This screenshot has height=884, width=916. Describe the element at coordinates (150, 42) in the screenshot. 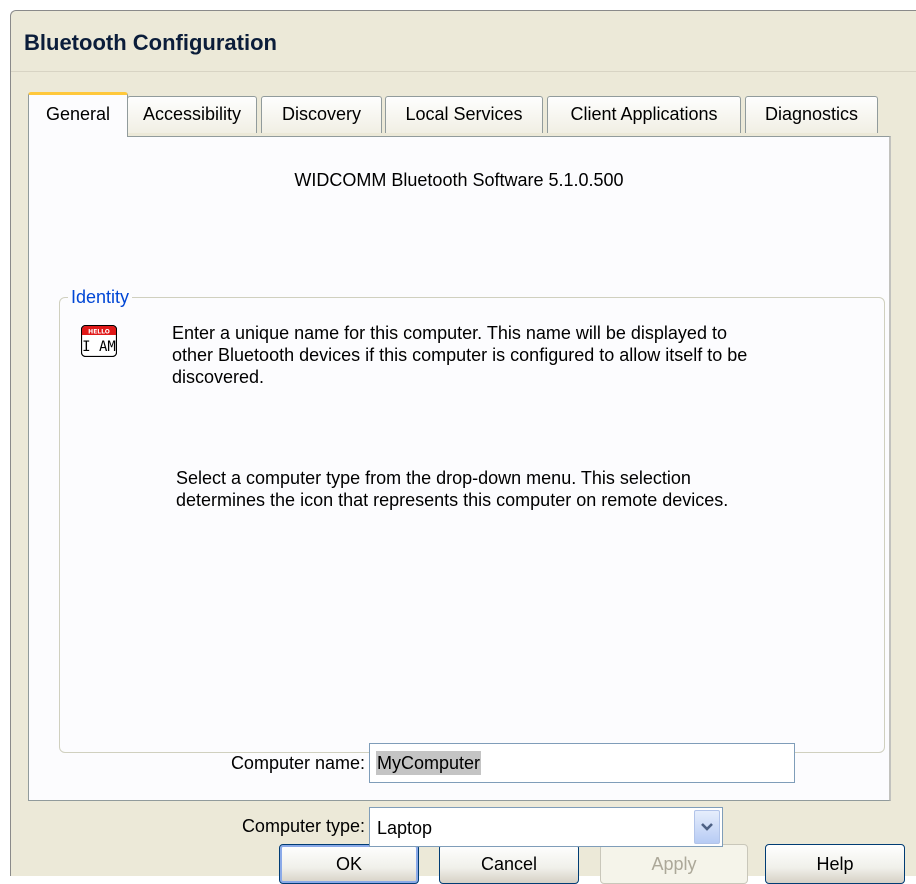

I see `window-title: Bluetooth Configuration` at that location.